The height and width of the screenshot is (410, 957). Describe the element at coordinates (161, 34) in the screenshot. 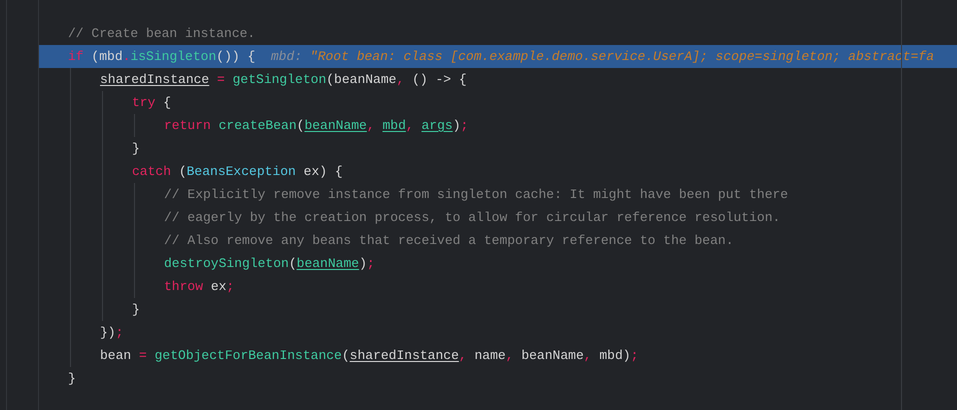

I see `code-line: // Create bean instance.` at that location.